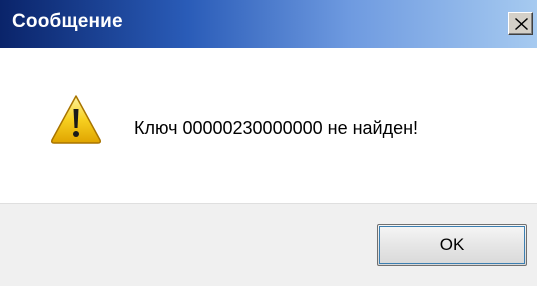 The height and width of the screenshot is (286, 537). I want to click on message-text: Ключ 00000230000000 не найден!, so click(276, 128).